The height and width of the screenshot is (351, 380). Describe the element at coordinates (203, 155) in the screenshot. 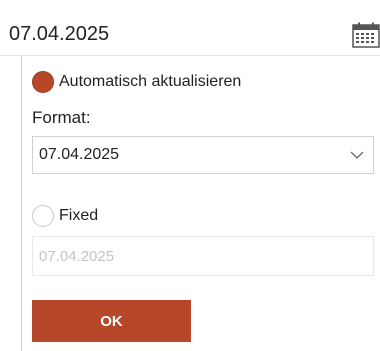

I see `format-select: 07.04.2025` at that location.